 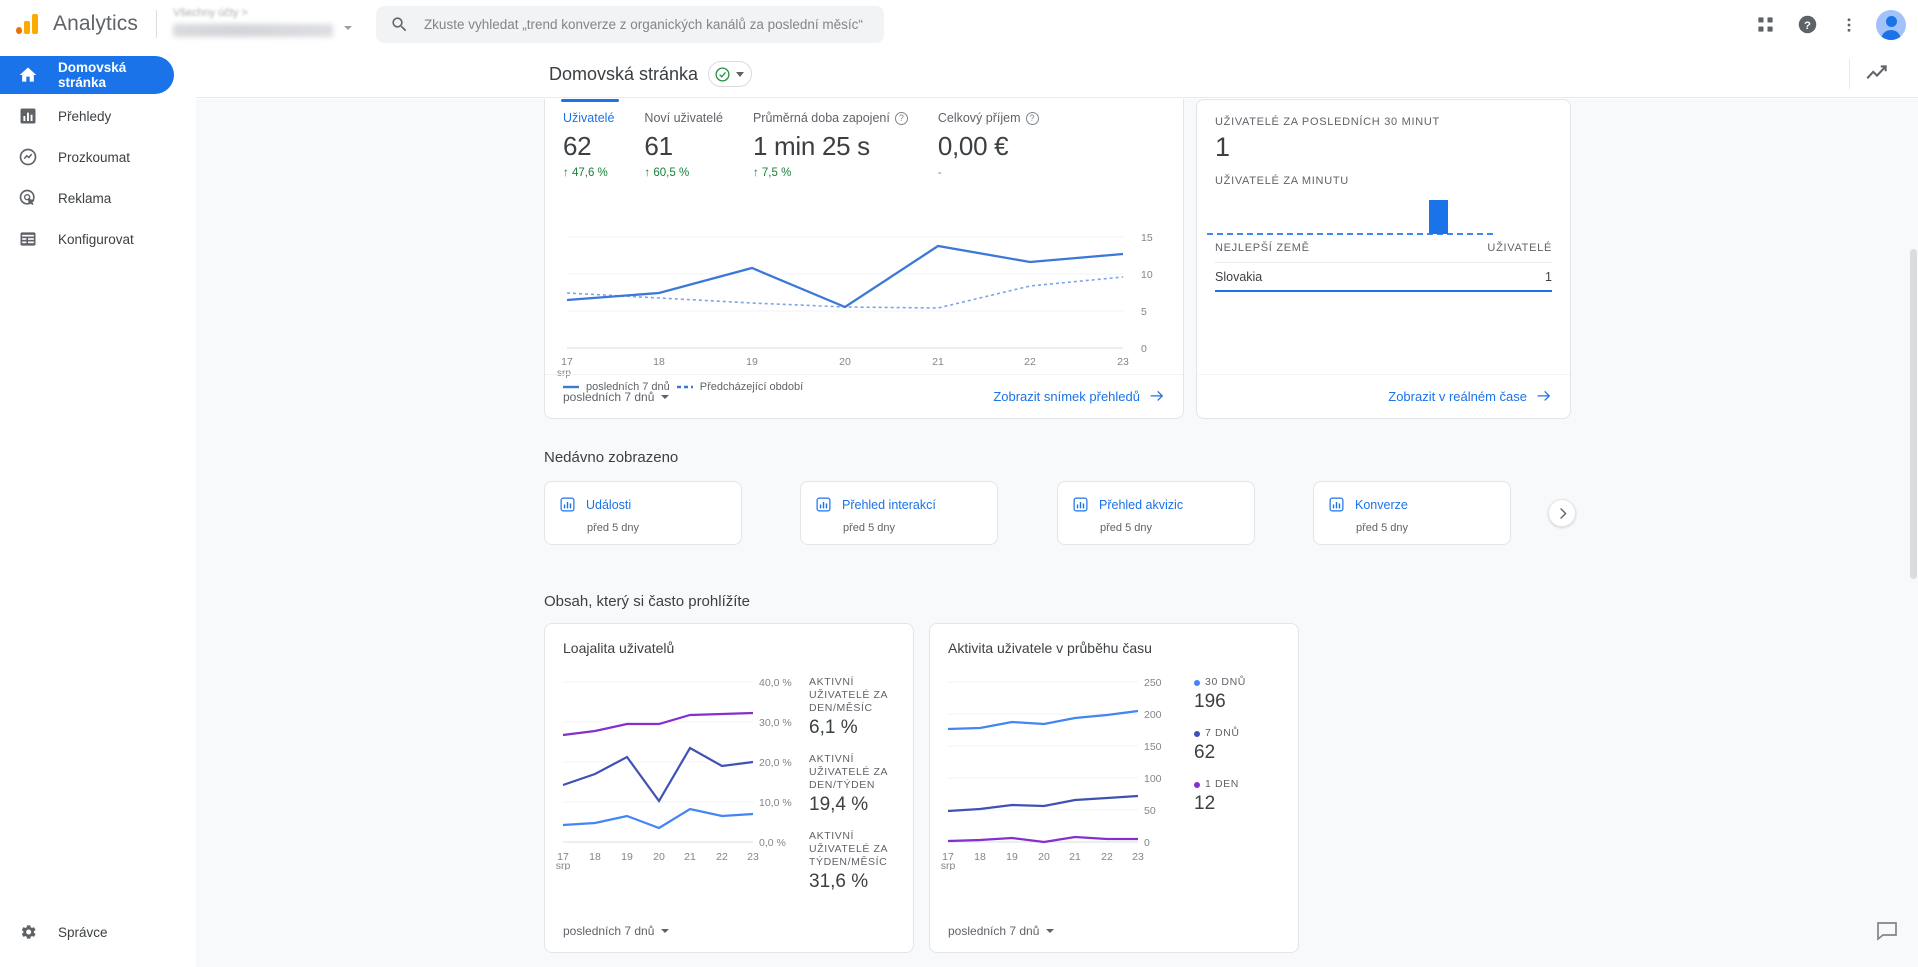 What do you see at coordinates (210, 13) in the screenshot?
I see `account-breadcrumb: Všechny účty >` at bounding box center [210, 13].